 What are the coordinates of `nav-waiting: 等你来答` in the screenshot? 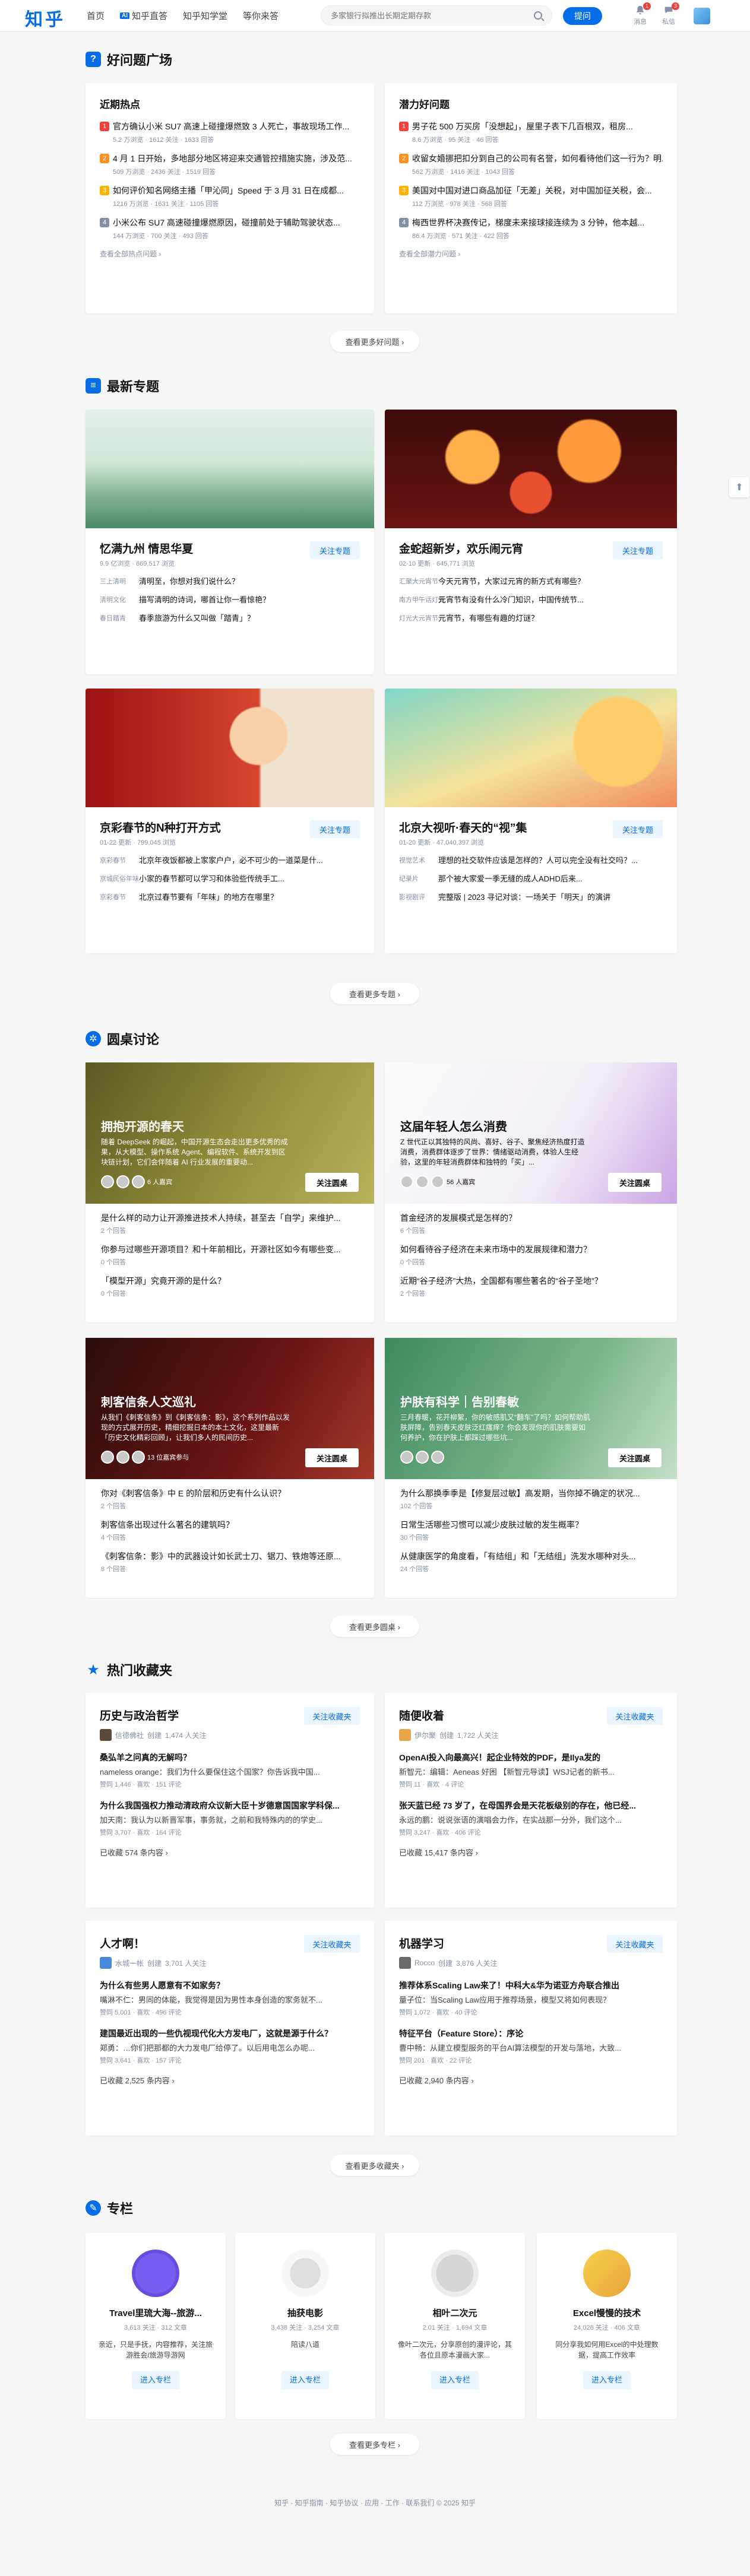 It's located at (261, 15).